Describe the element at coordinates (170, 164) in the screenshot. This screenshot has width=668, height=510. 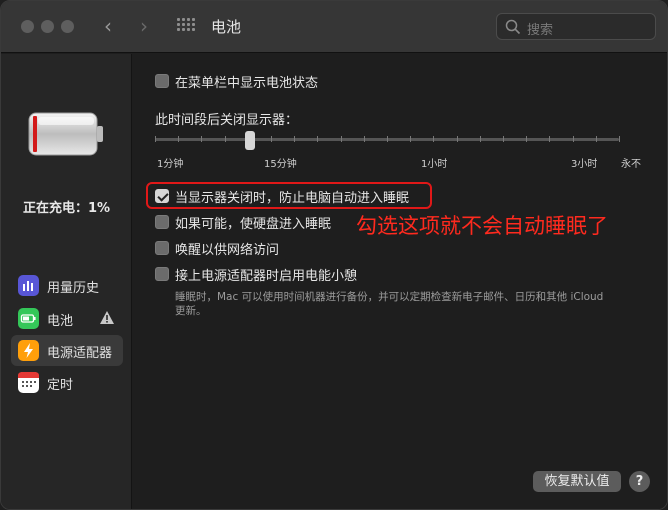
I see `tick-label-1min: 1分钟` at that location.